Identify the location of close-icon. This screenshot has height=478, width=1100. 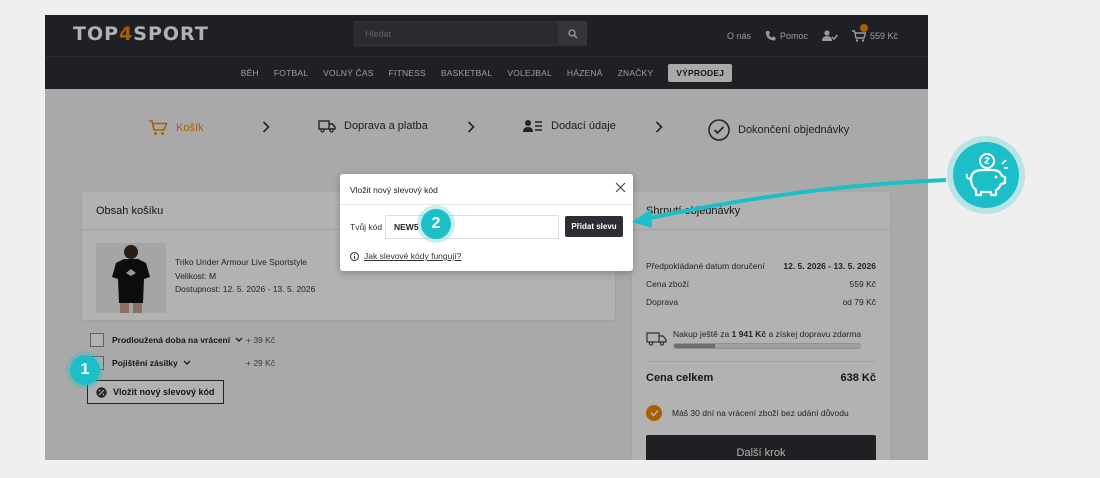
(620, 187).